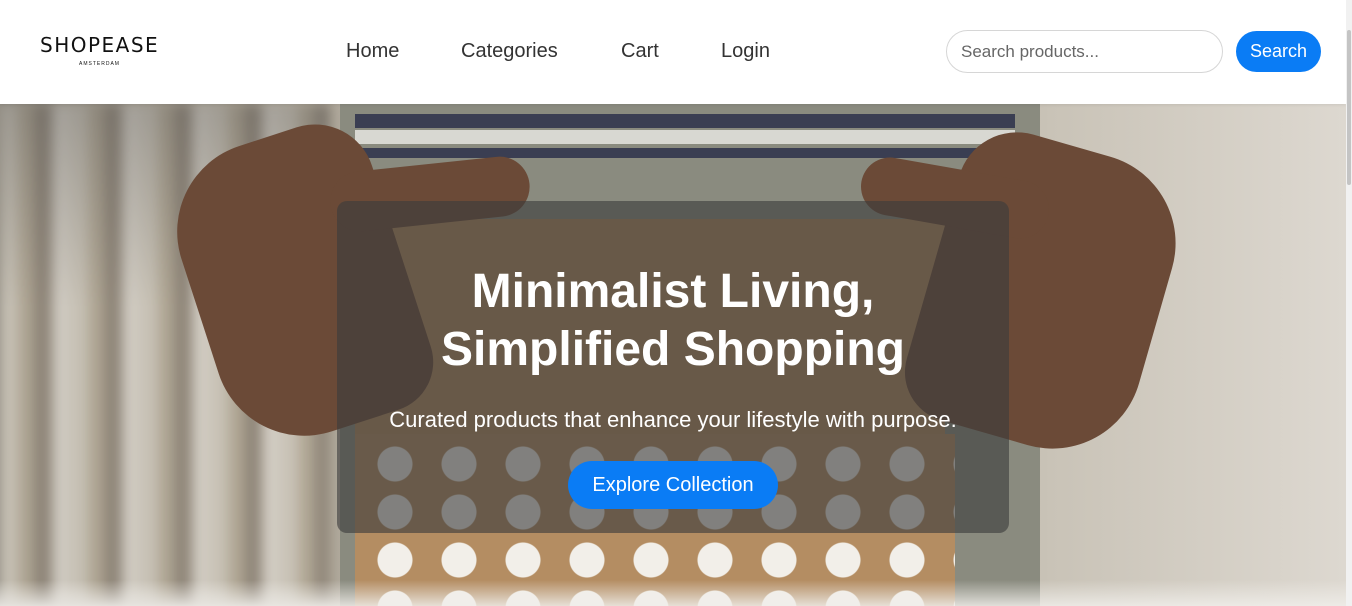 Image resolution: width=1352 pixels, height=606 pixels. I want to click on nav-item-login: Login, so click(745, 51).